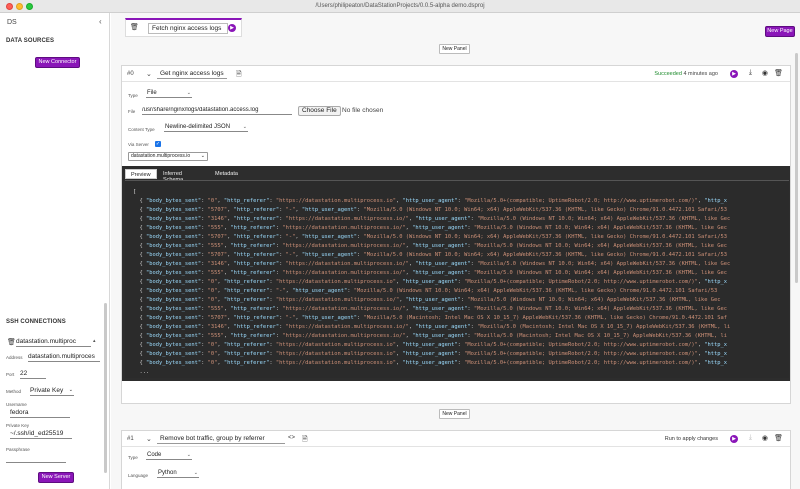 The width and height of the screenshot is (800, 489). Describe the element at coordinates (40, 413) in the screenshot. I see `username-field: fedora` at that location.